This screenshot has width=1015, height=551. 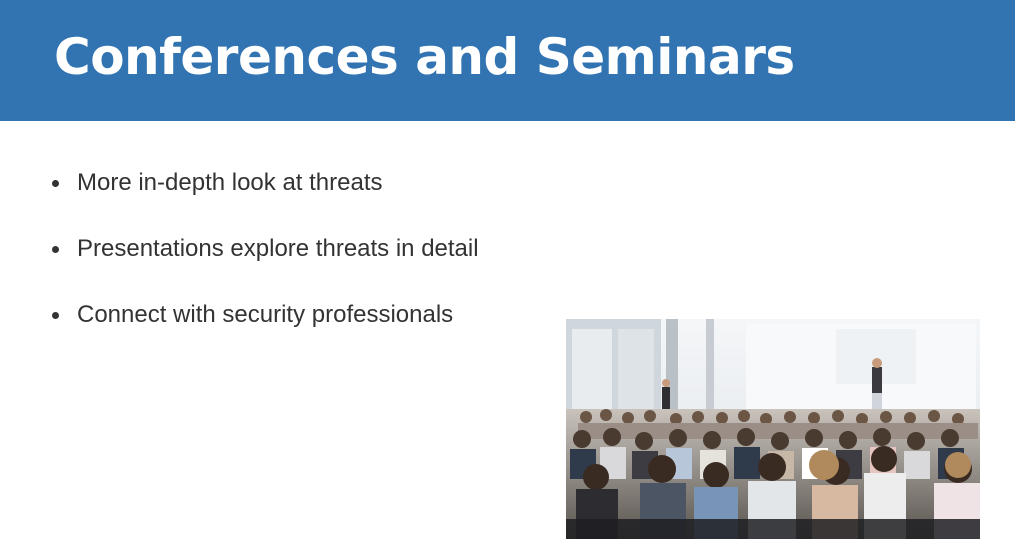 I want to click on bullet-item: More in-depth look at threats, so click(x=265, y=183).